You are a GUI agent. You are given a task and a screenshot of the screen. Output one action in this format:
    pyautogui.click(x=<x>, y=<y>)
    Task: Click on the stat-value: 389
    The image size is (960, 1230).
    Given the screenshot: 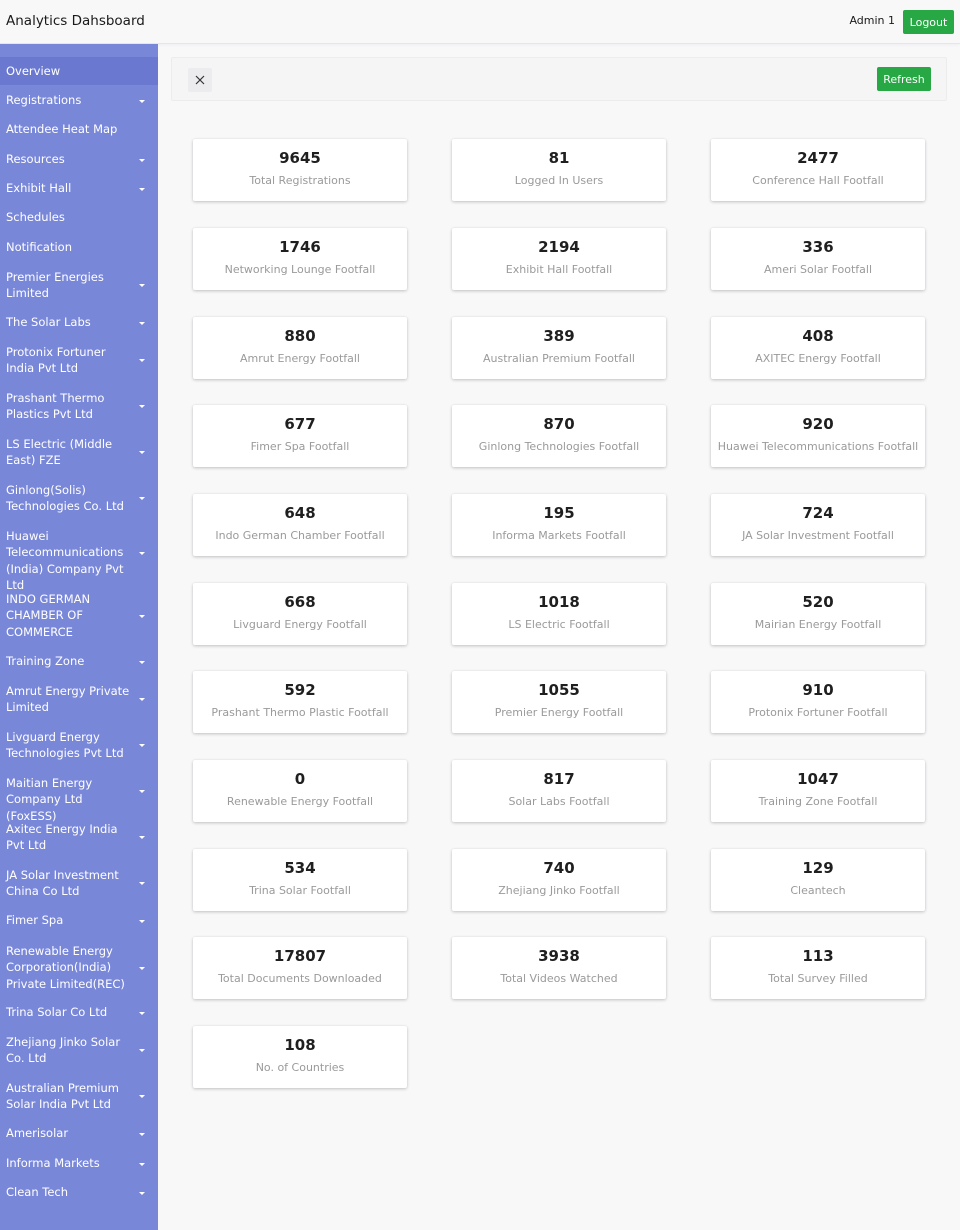 What is the action you would take?
    pyautogui.click(x=559, y=336)
    